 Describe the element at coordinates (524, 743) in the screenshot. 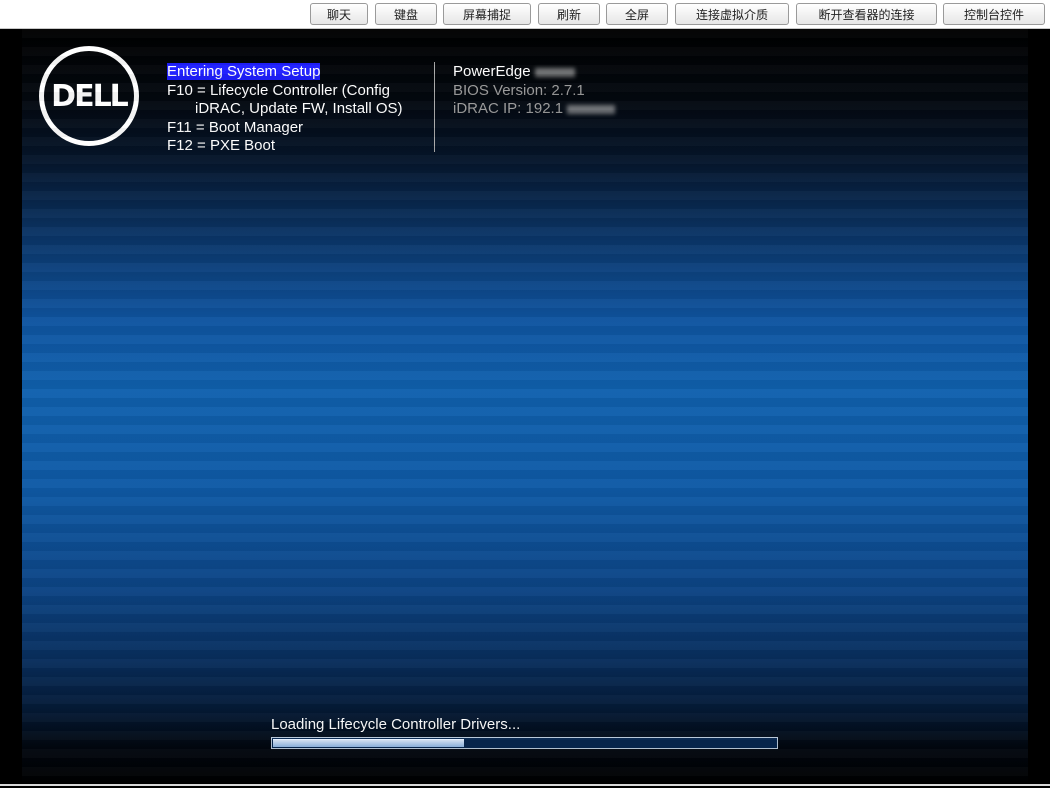

I see `loading-progress-bar` at that location.